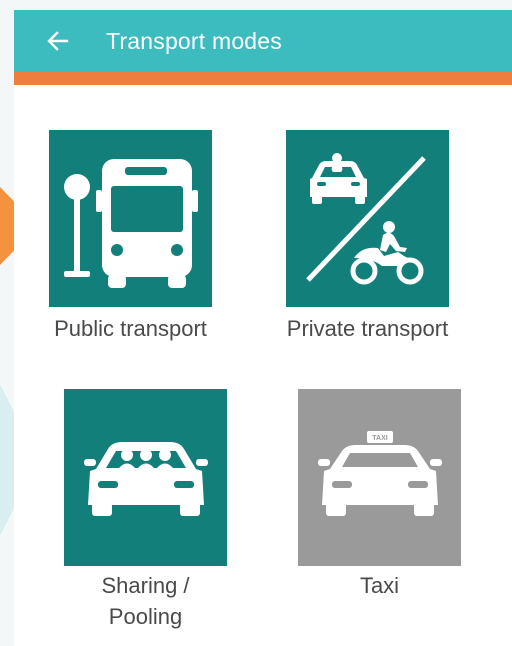 The width and height of the screenshot is (512, 646). I want to click on mode-label: Public transport, so click(130, 328).